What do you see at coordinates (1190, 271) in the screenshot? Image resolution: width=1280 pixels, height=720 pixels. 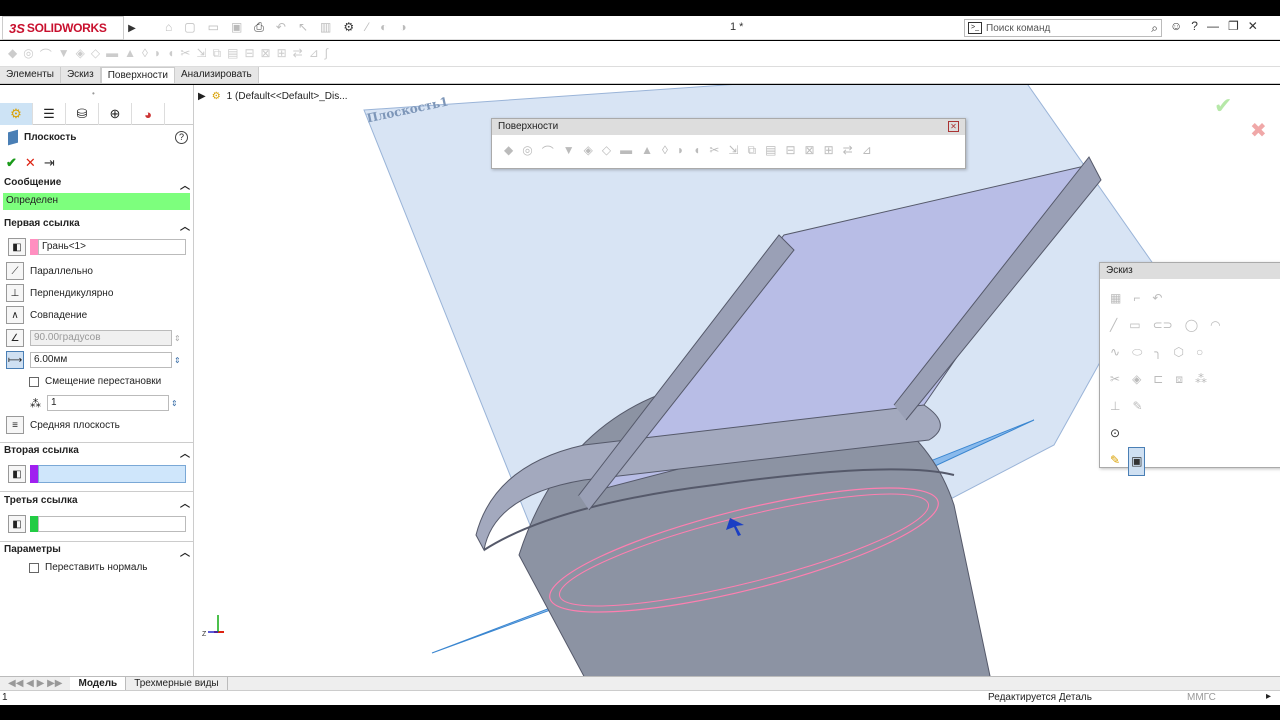 I see `sketch-toolbar-header: Эскиз` at bounding box center [1190, 271].